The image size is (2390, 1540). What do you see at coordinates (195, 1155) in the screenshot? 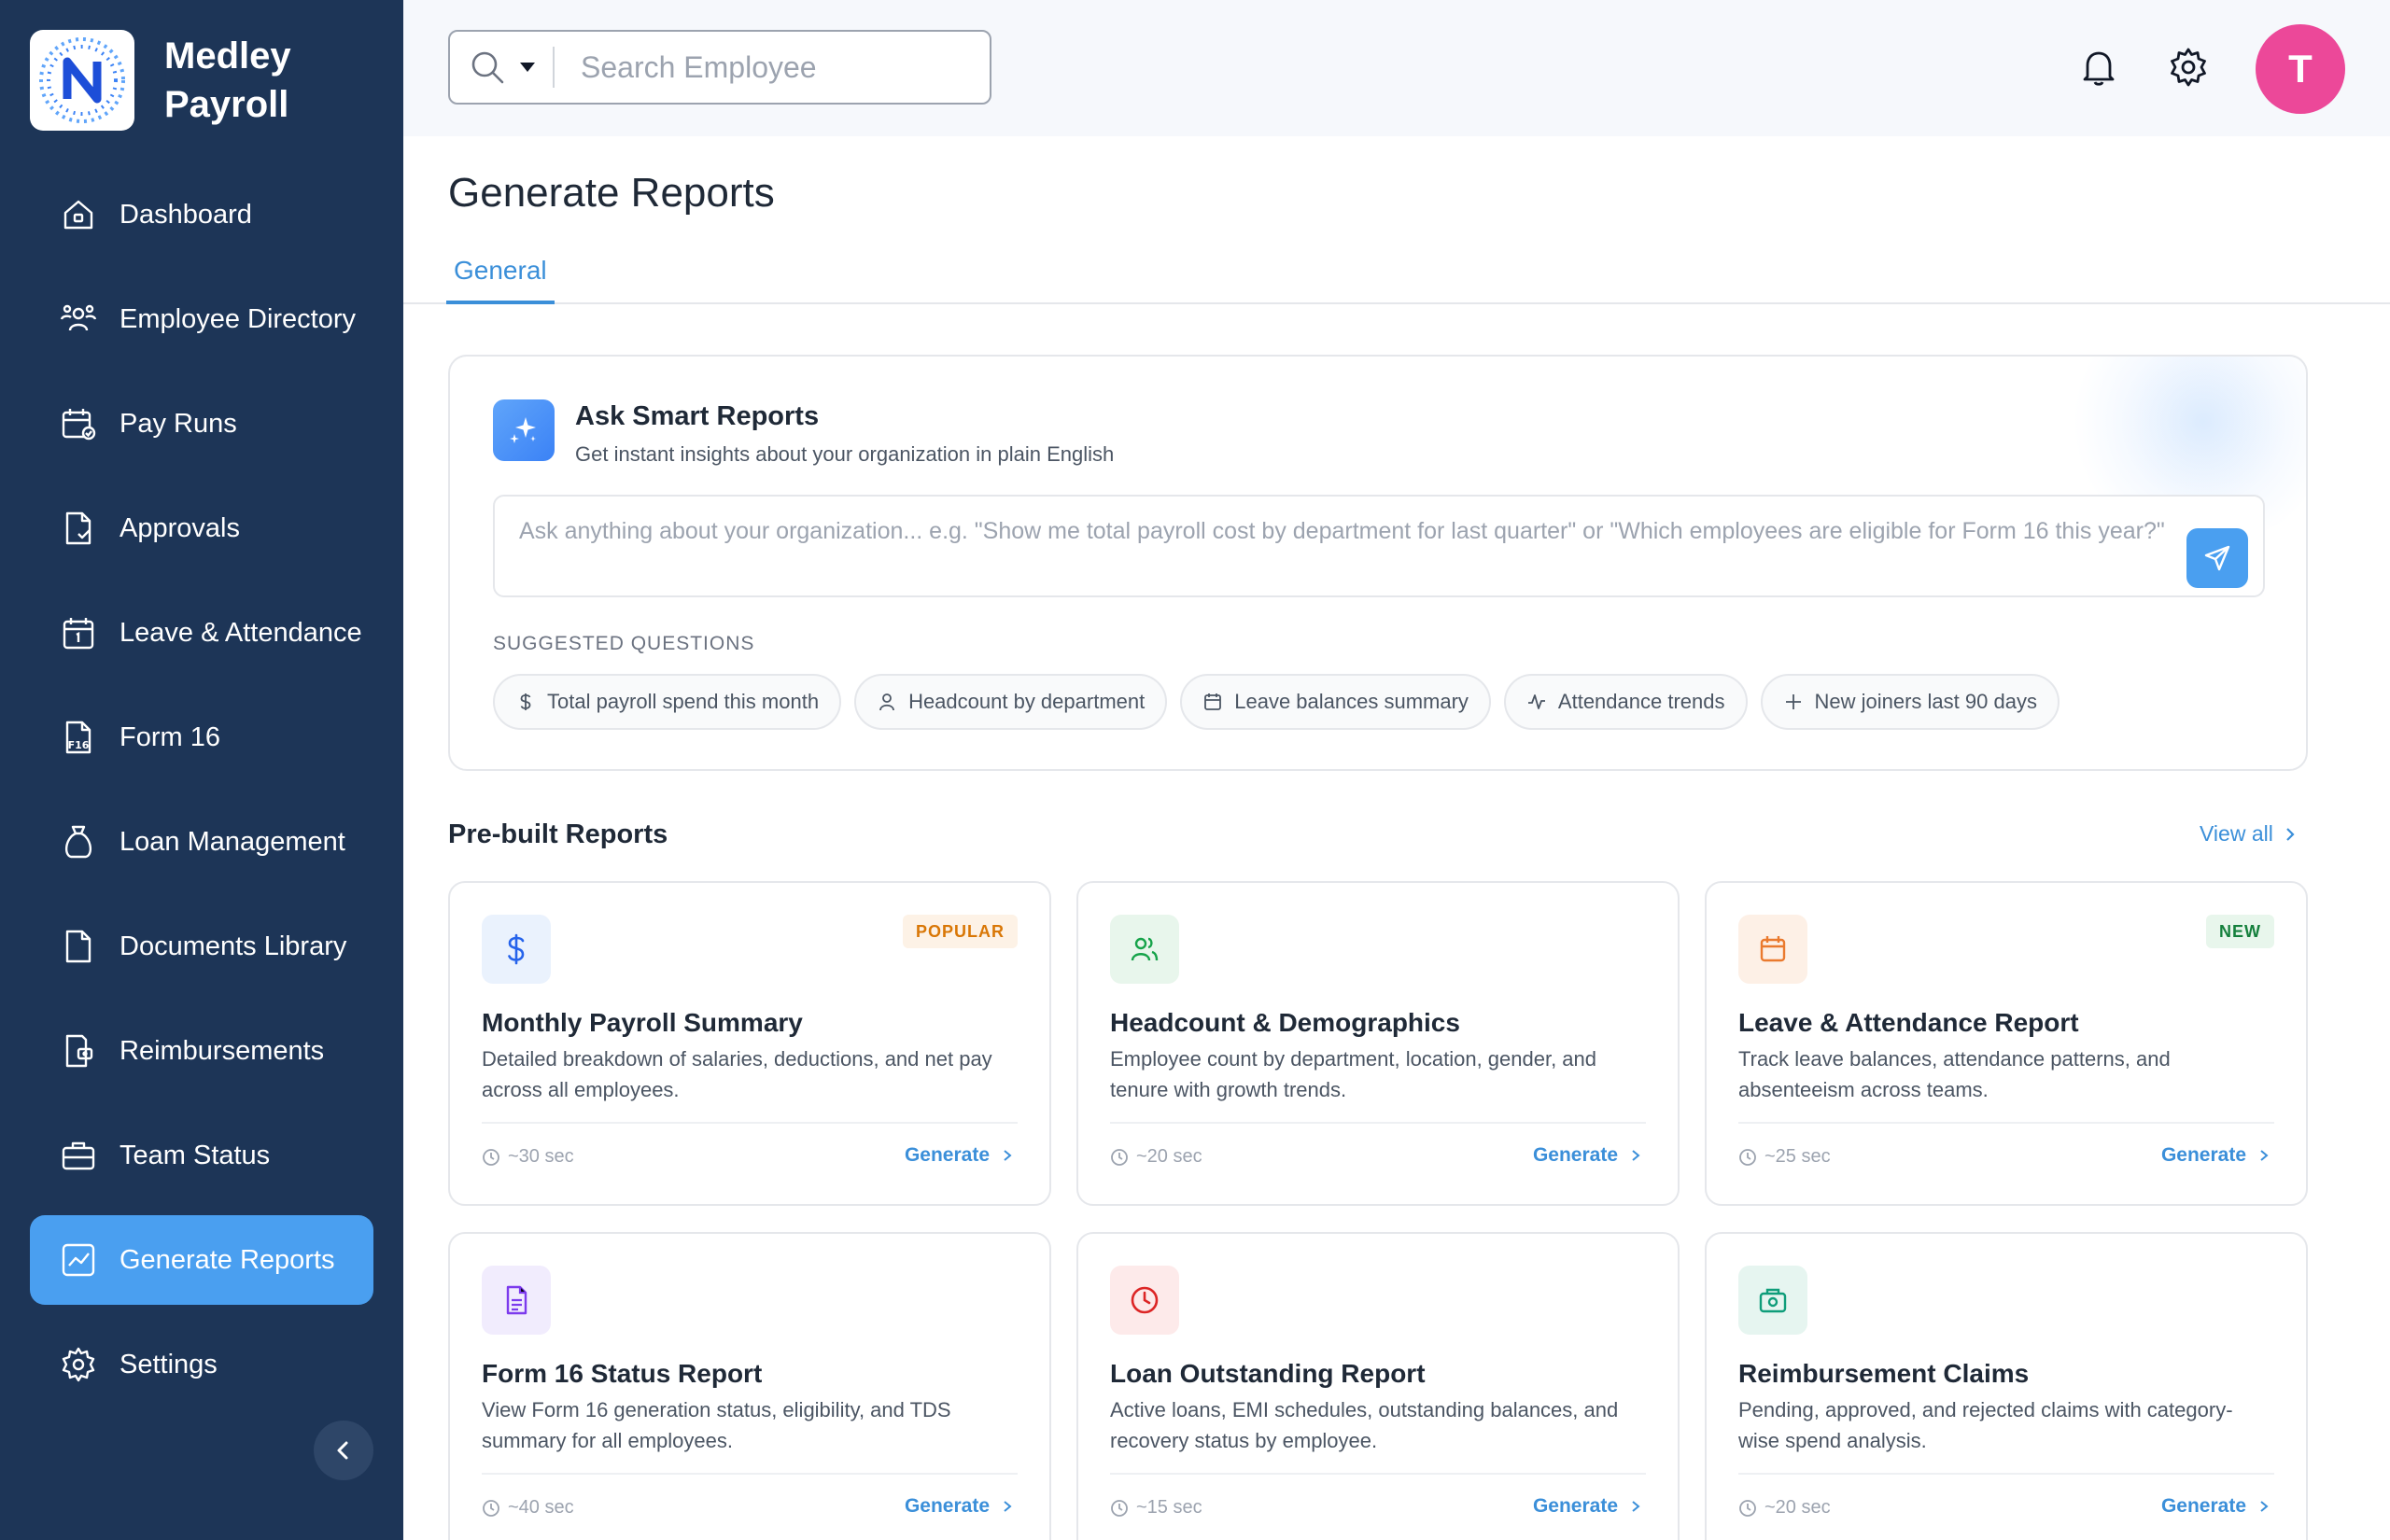
I see `sidebar-item-label: Team Status` at bounding box center [195, 1155].